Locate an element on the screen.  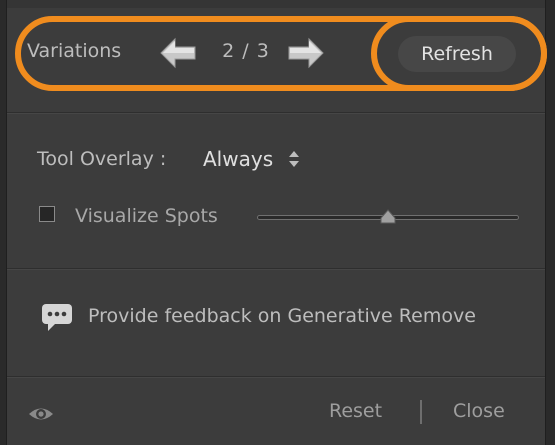
slider-thumb is located at coordinates (388, 217).